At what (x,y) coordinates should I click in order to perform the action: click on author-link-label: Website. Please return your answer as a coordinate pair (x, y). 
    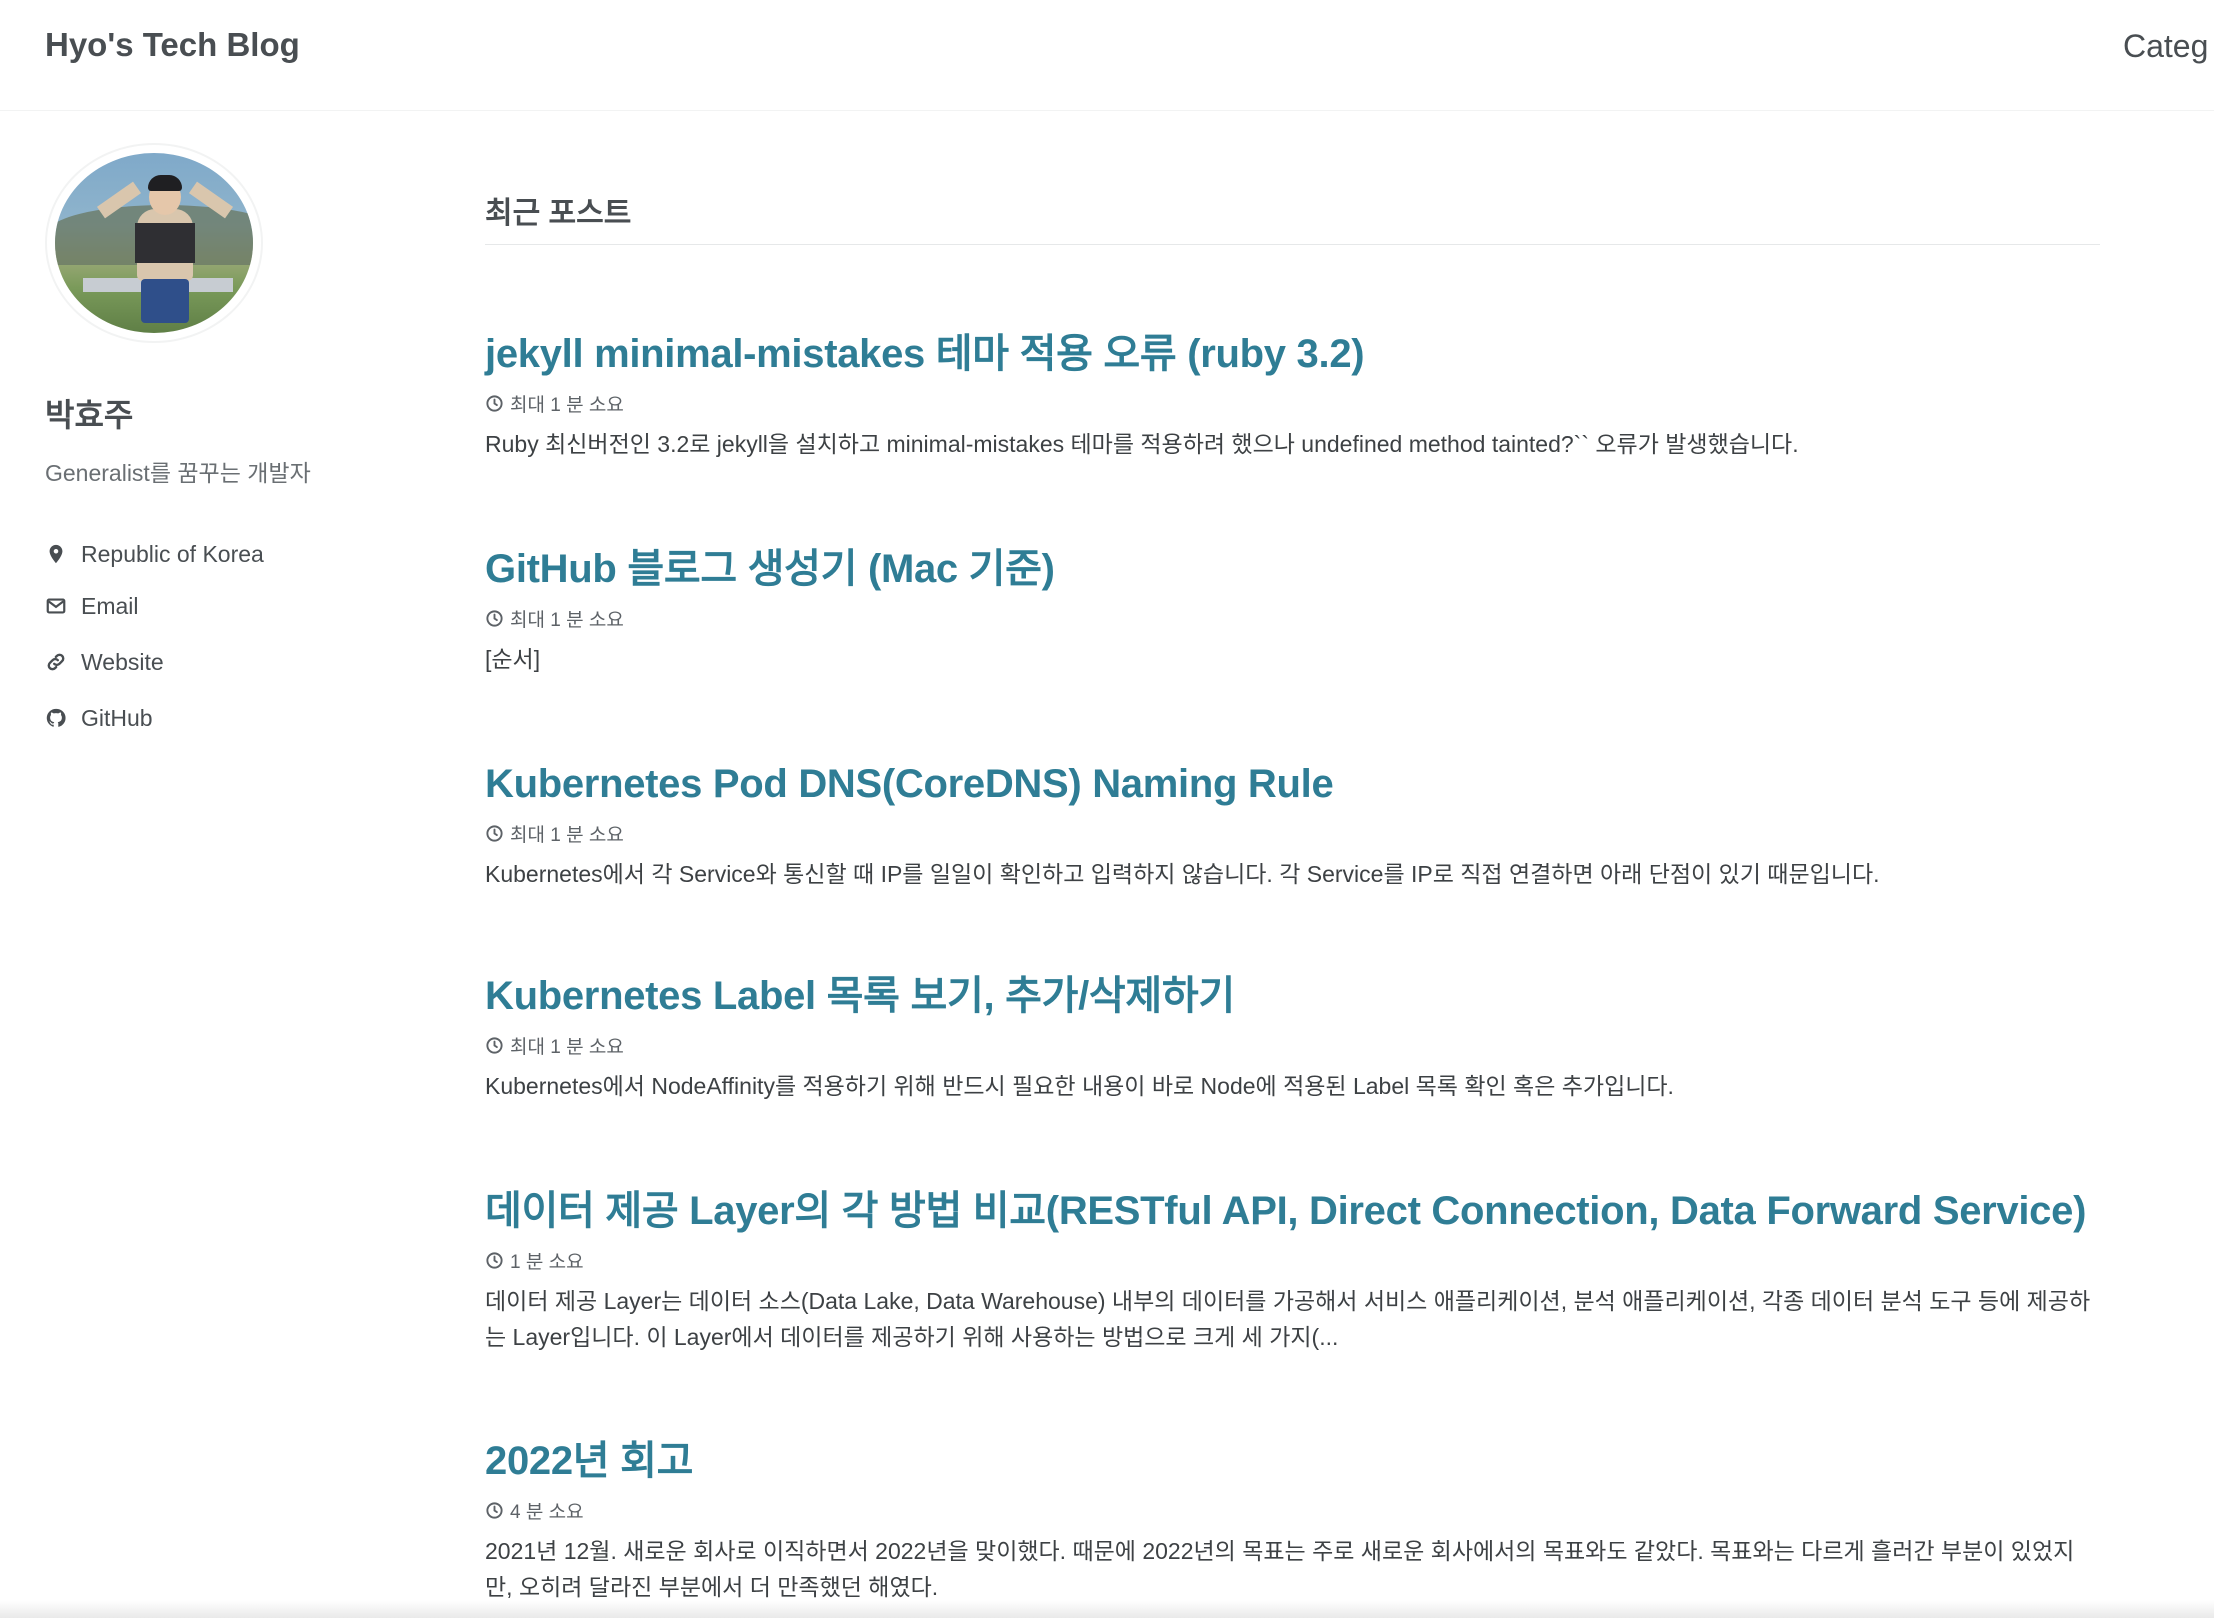
    Looking at the image, I should click on (122, 661).